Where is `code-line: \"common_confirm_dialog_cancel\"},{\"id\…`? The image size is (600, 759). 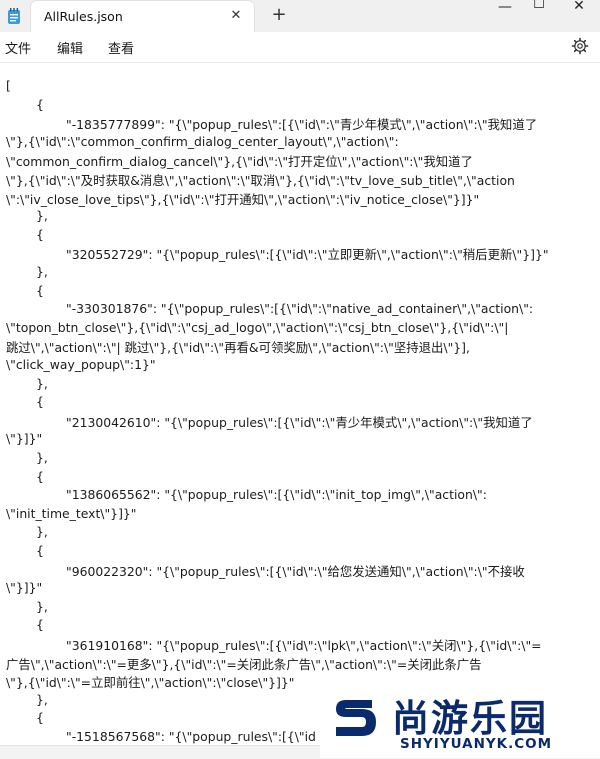 code-line: \"common_confirm_dialog_cancel\"},{\"id\… is located at coordinates (239, 162).